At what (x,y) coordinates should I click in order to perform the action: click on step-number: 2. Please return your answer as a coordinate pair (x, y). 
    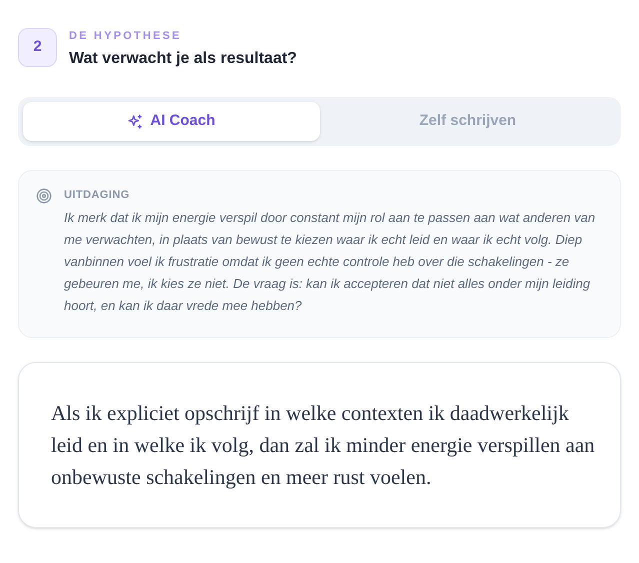
    Looking at the image, I should click on (37, 47).